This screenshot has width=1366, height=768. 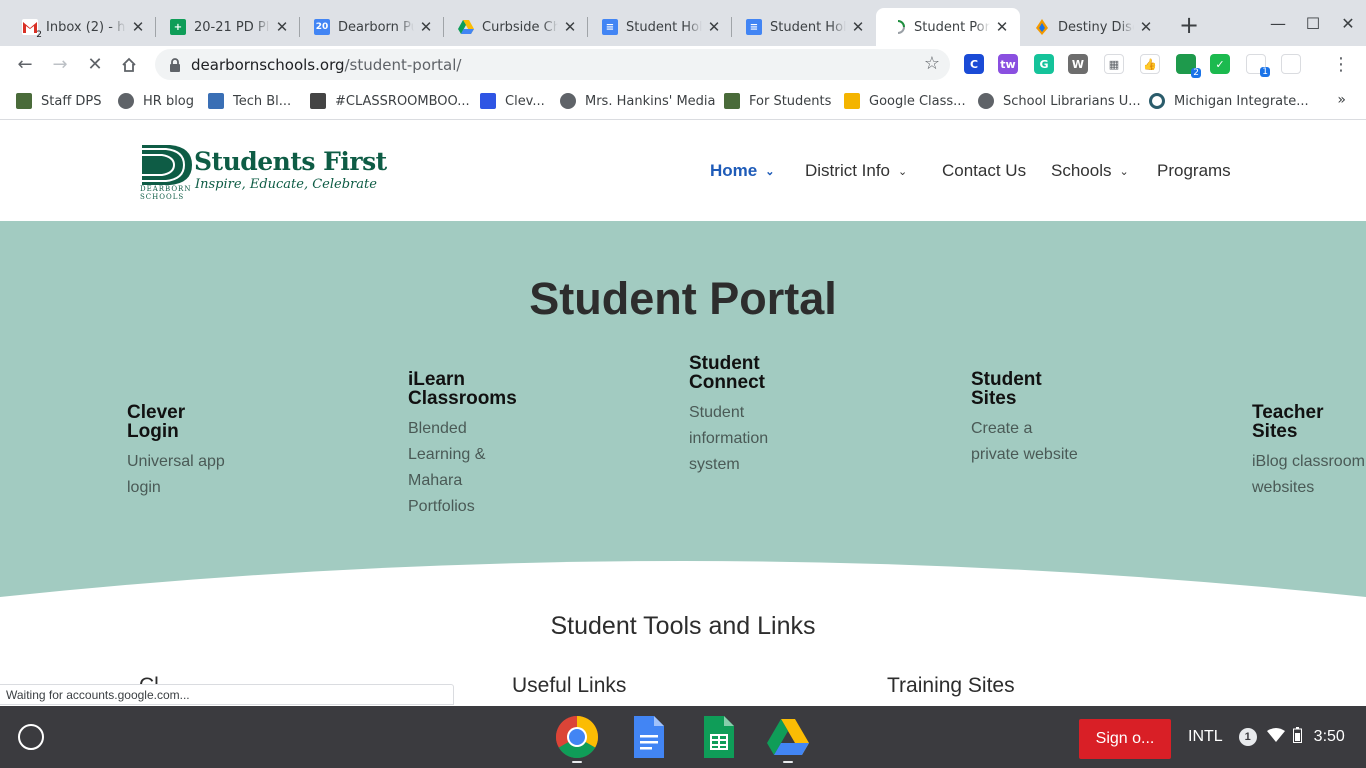 What do you see at coordinates (318, 101) in the screenshot?
I see `classroom-books-icon` at bounding box center [318, 101].